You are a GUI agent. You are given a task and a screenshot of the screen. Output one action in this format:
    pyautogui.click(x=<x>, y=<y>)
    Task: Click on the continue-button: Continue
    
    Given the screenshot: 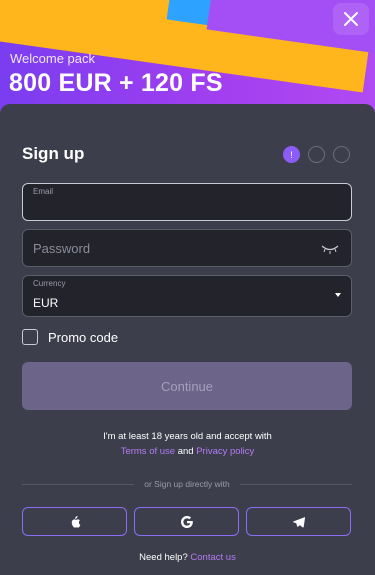 What is the action you would take?
    pyautogui.click(x=187, y=386)
    